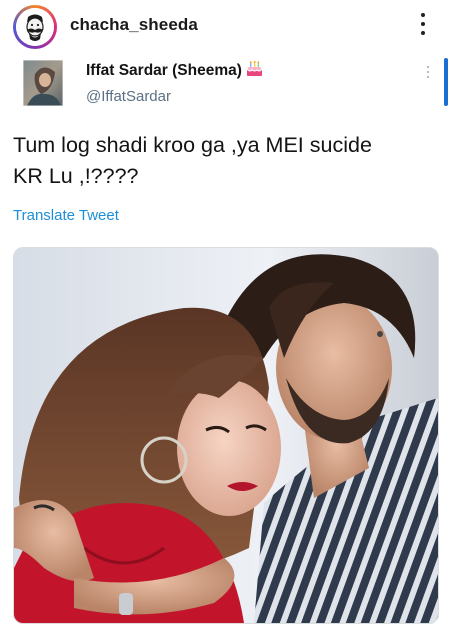  Describe the element at coordinates (428, 72) in the screenshot. I see `tweet-more-icon` at that location.